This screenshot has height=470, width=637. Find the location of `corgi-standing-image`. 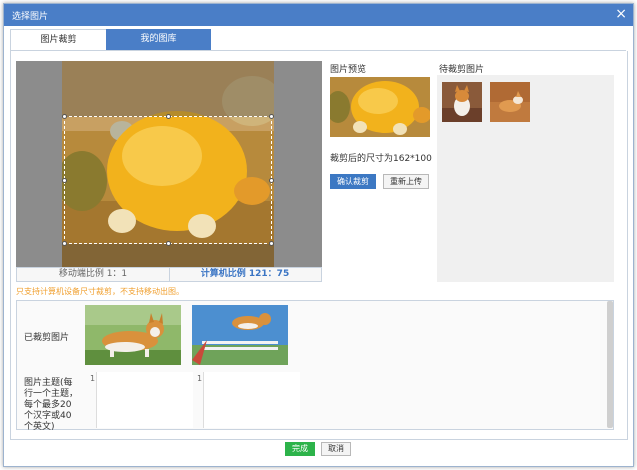

corgi-standing-image is located at coordinates (133, 335).